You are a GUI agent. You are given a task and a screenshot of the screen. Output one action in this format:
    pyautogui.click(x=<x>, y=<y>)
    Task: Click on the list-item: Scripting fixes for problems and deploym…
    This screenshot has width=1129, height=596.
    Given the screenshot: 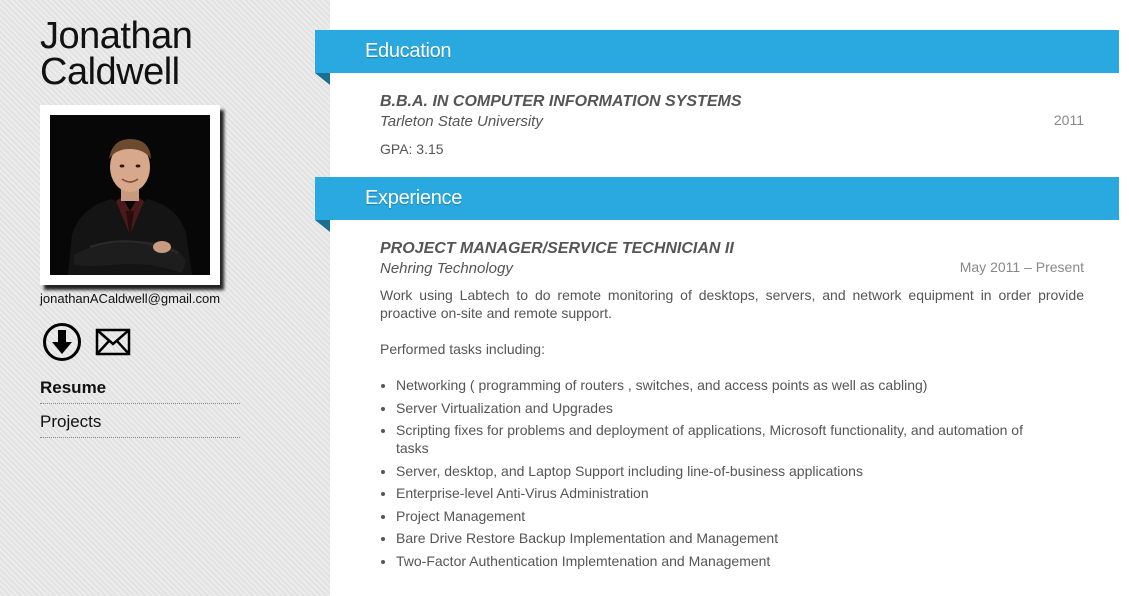 What is the action you would take?
    pyautogui.click(x=726, y=439)
    